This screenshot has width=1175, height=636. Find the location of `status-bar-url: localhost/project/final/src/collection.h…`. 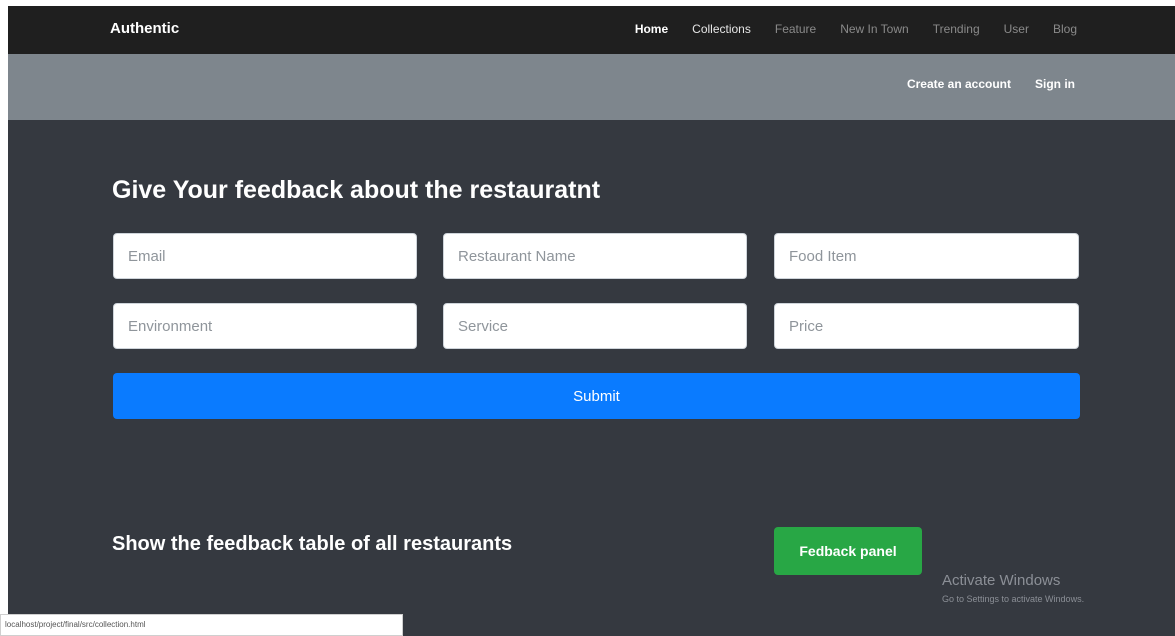

status-bar-url: localhost/project/final/src/collection.h… is located at coordinates (201, 625).